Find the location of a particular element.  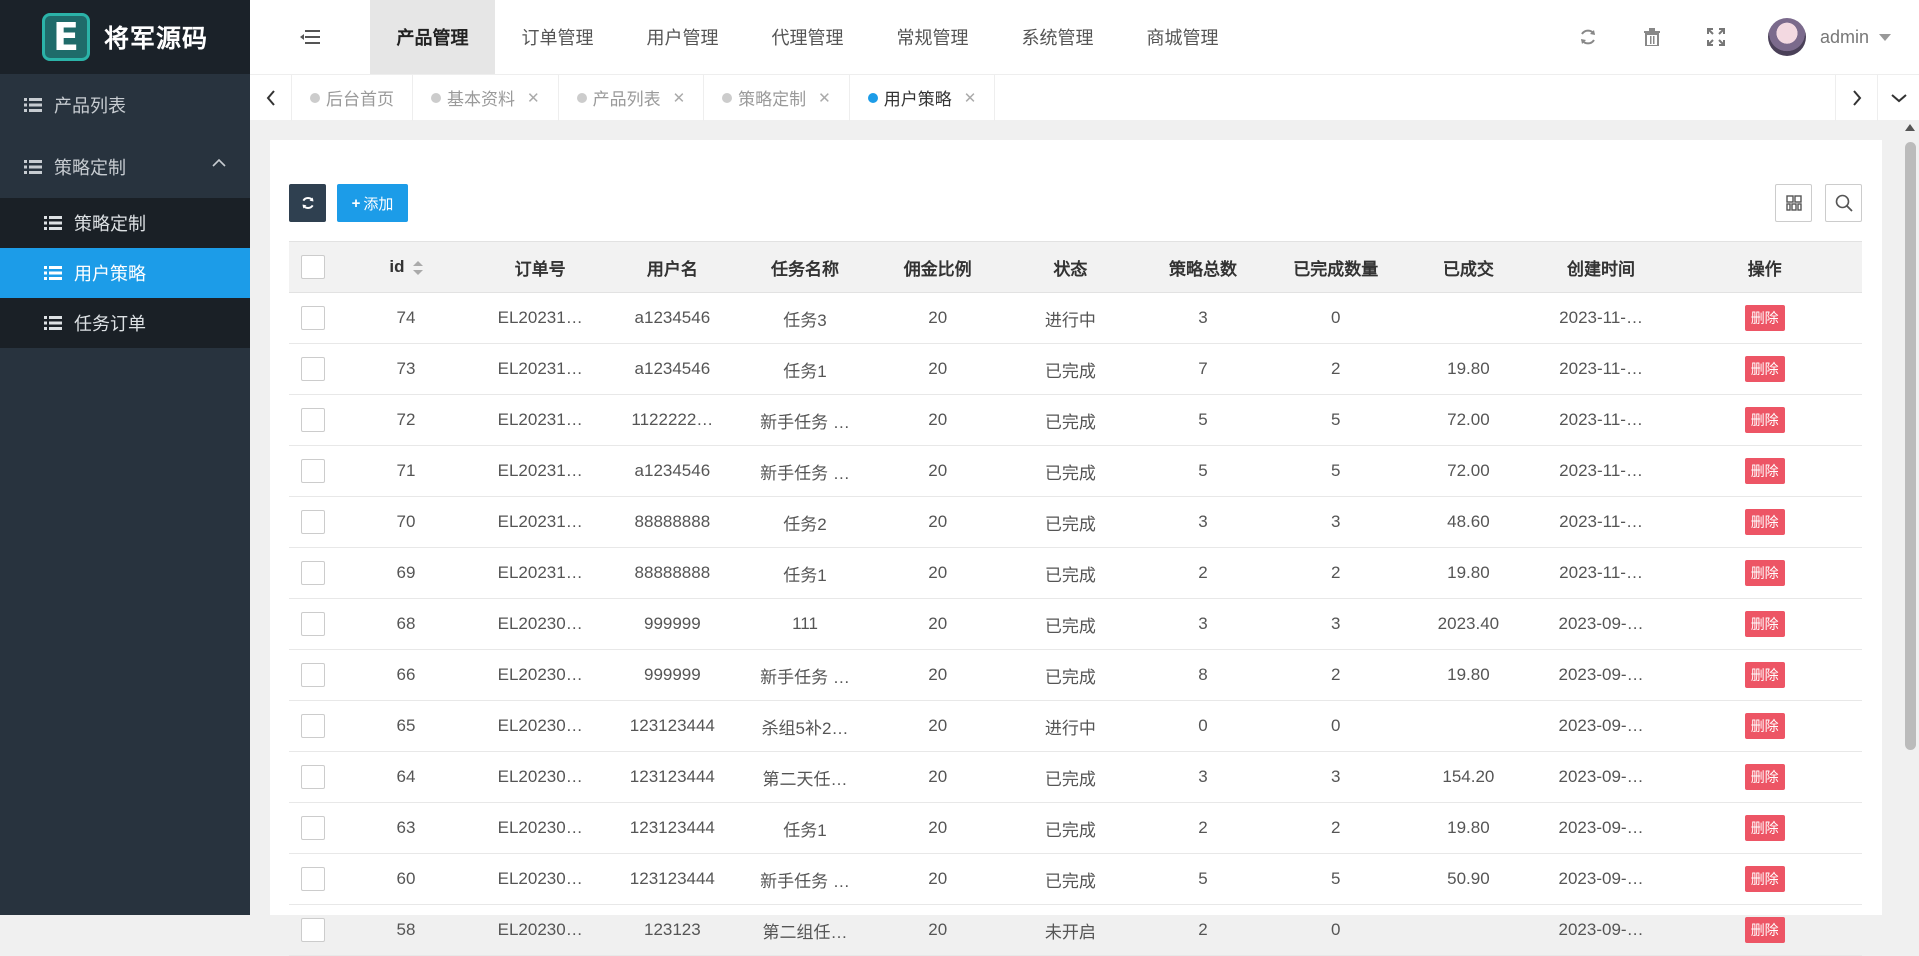

chevron-down-icon is located at coordinates (1898, 98).